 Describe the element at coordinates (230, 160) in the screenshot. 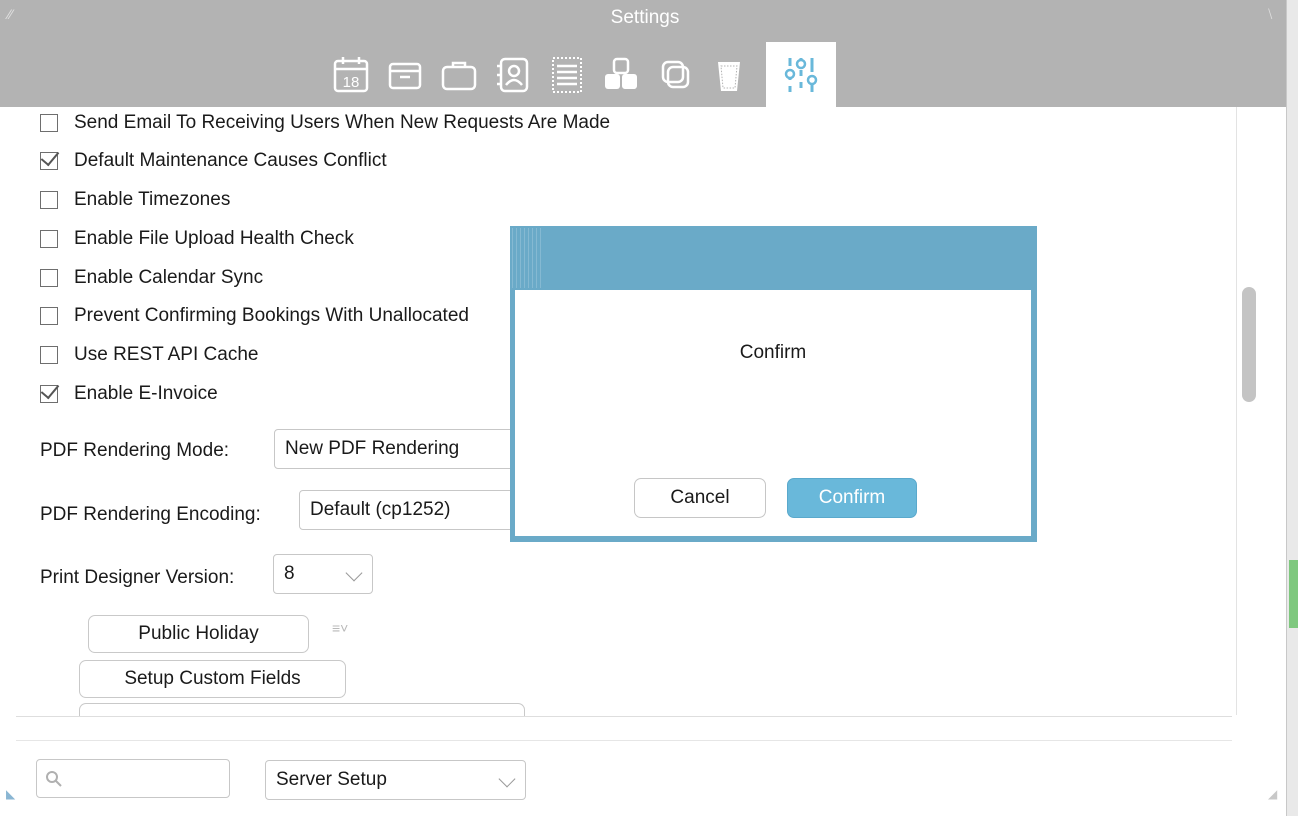

I see `checkbox-label: Default Maintenance Causes Conflict` at that location.